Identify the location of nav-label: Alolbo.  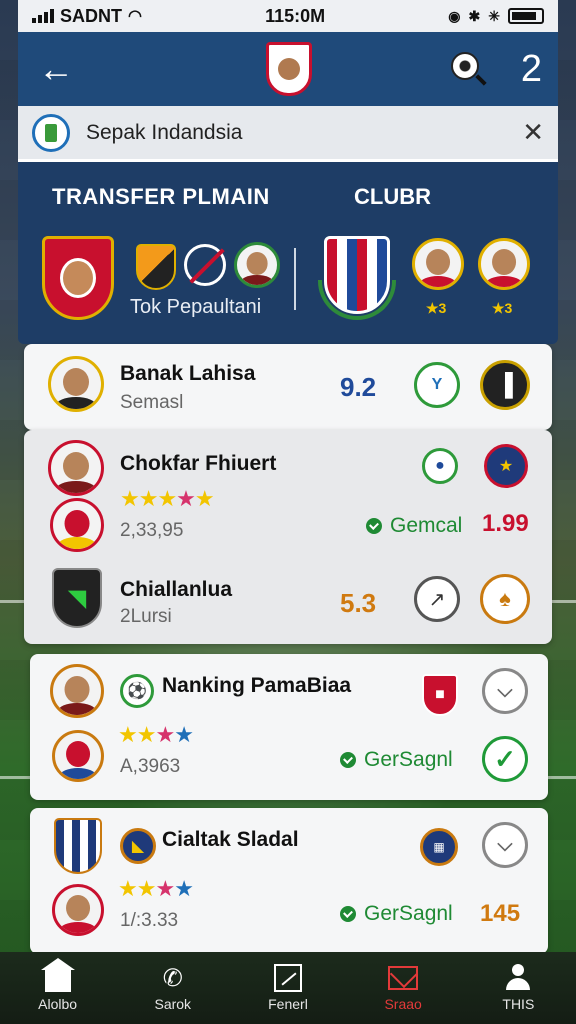
(58, 1004).